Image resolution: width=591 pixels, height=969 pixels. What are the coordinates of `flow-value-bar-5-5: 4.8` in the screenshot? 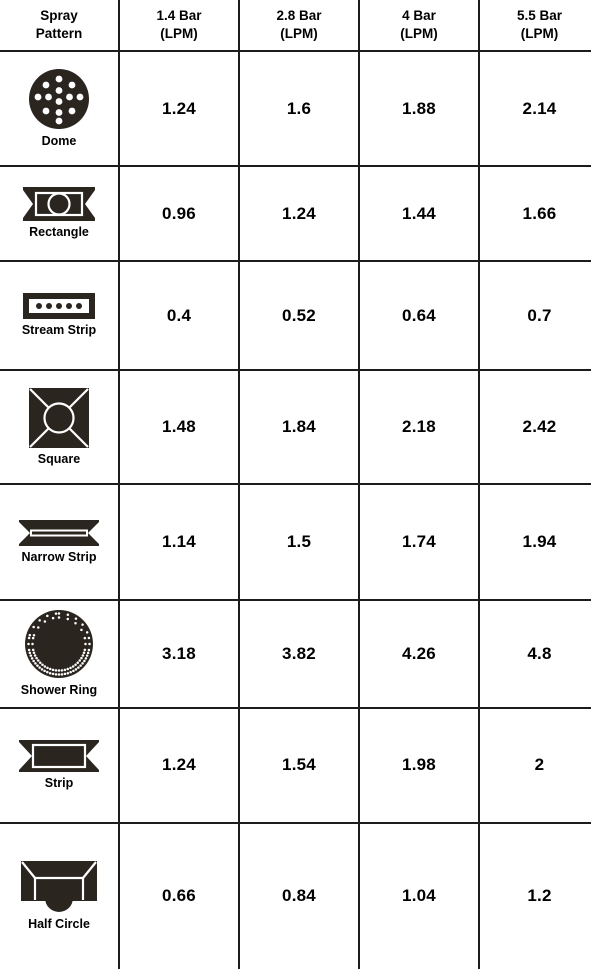 It's located at (534, 654).